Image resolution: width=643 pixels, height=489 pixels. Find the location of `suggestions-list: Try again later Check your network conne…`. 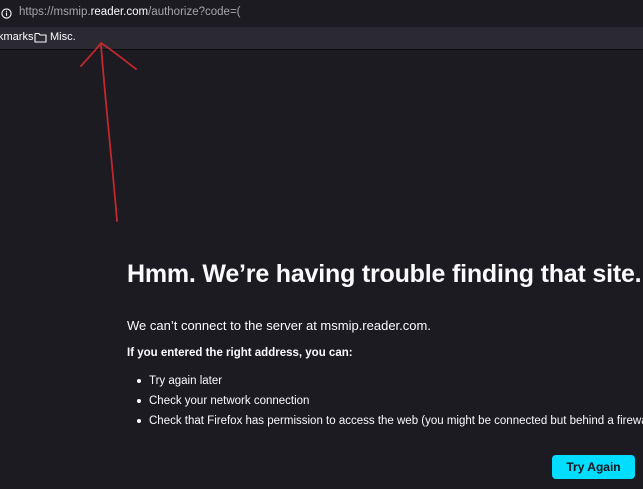

suggestions-list: Try again later Check your network conne… is located at coordinates (390, 403).